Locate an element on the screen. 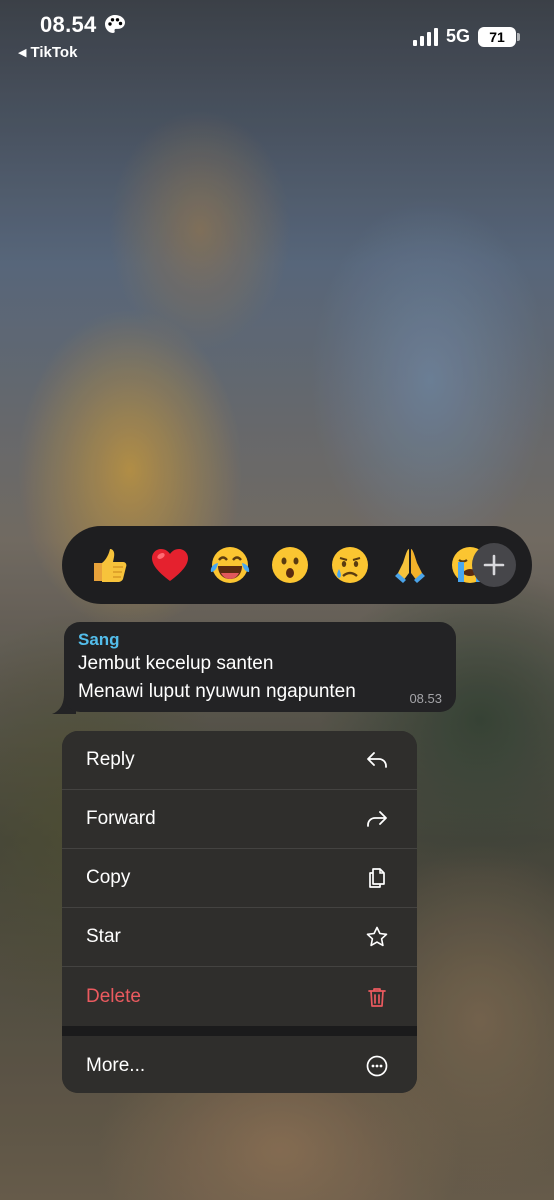  back-to-app-link: ◀ TikTok is located at coordinates (47, 52).